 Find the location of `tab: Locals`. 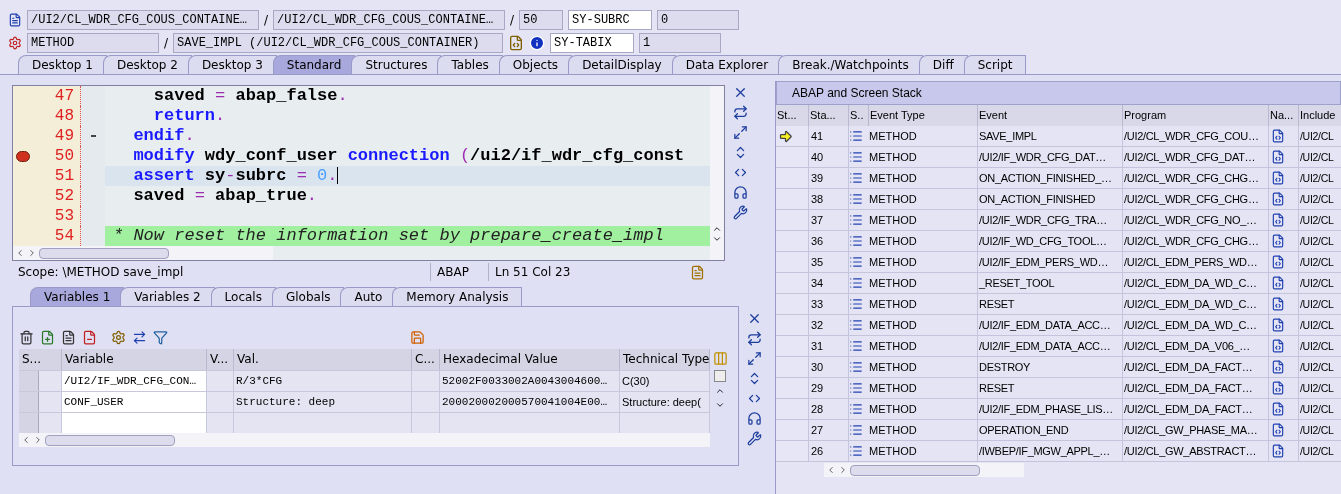

tab: Locals is located at coordinates (243, 296).